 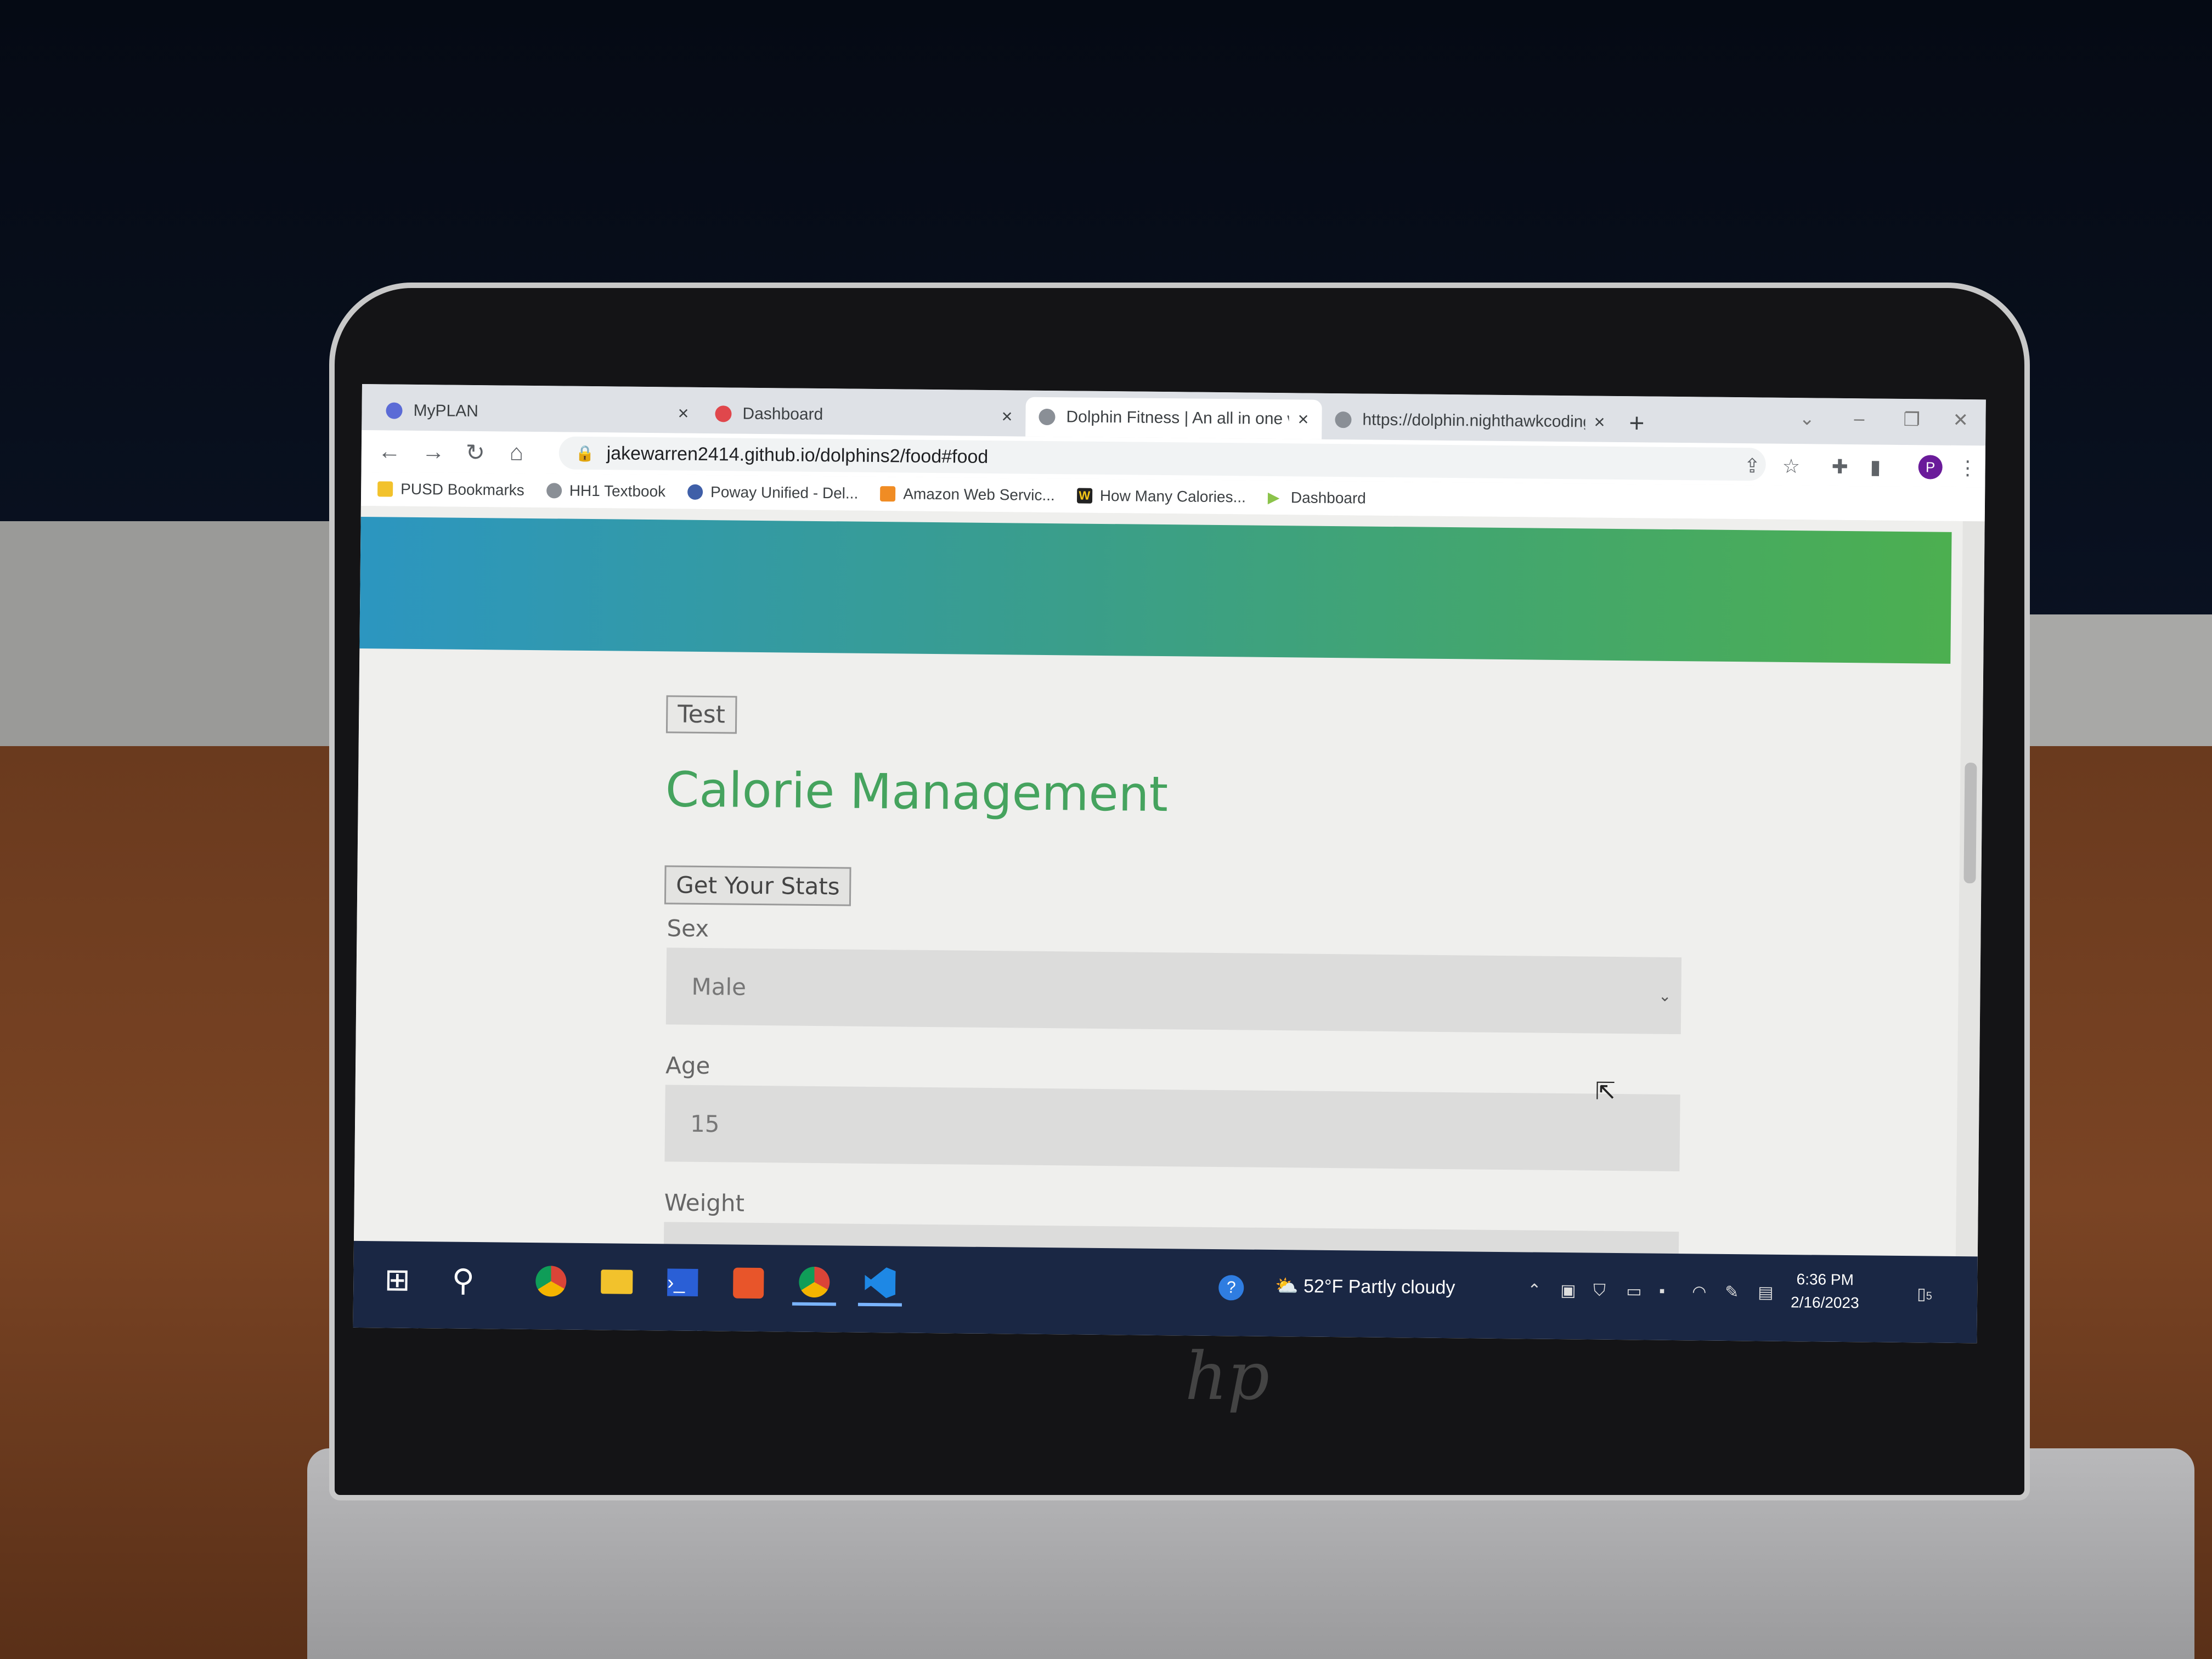 What do you see at coordinates (687, 1066) in the screenshot?
I see `age-label: Age` at bounding box center [687, 1066].